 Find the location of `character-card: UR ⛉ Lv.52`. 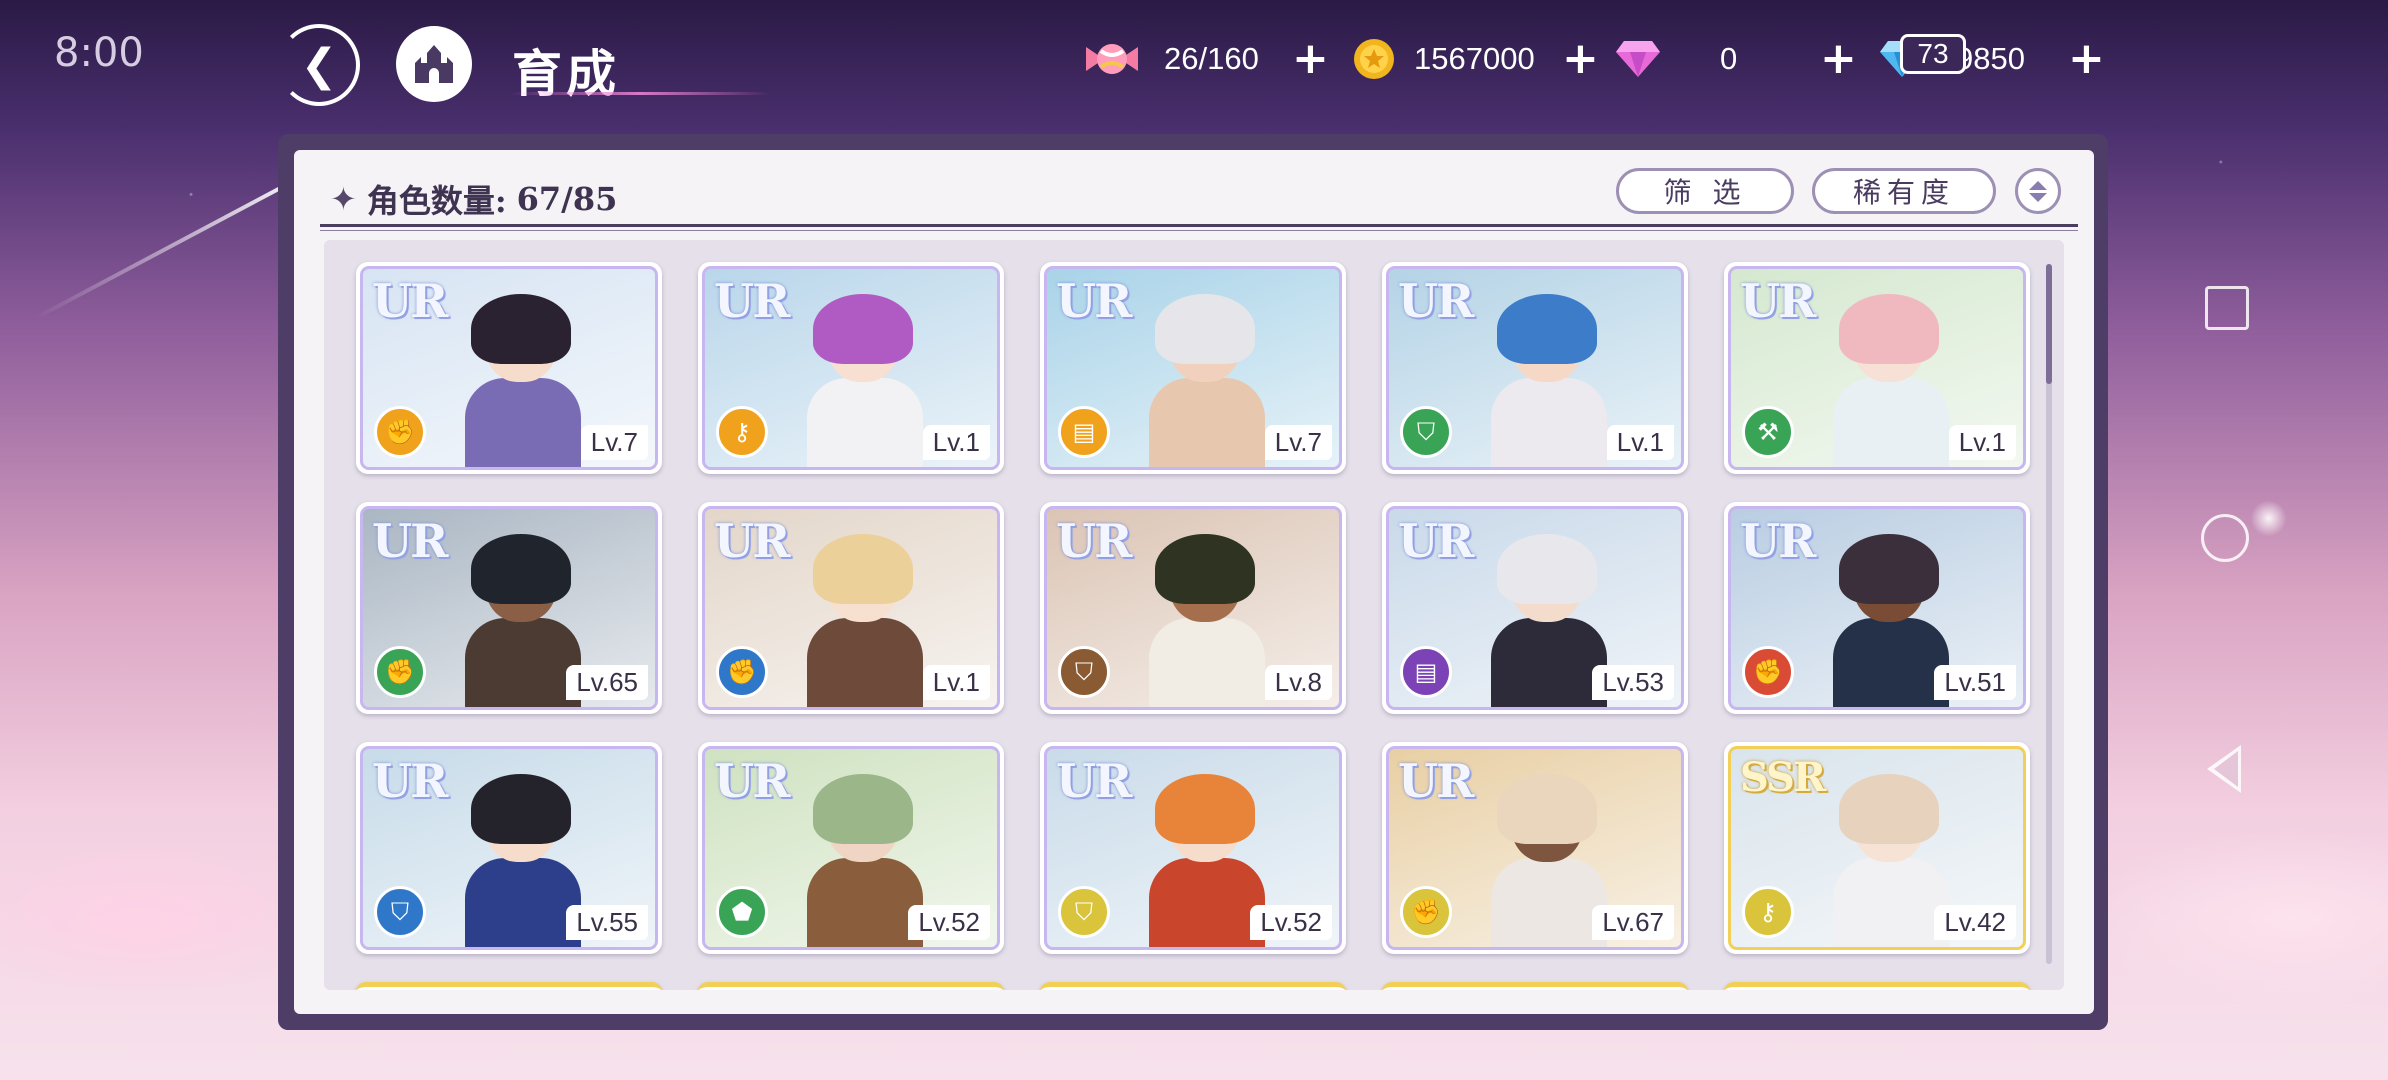

character-card: UR ⛉ Lv.52 is located at coordinates (1193, 848).